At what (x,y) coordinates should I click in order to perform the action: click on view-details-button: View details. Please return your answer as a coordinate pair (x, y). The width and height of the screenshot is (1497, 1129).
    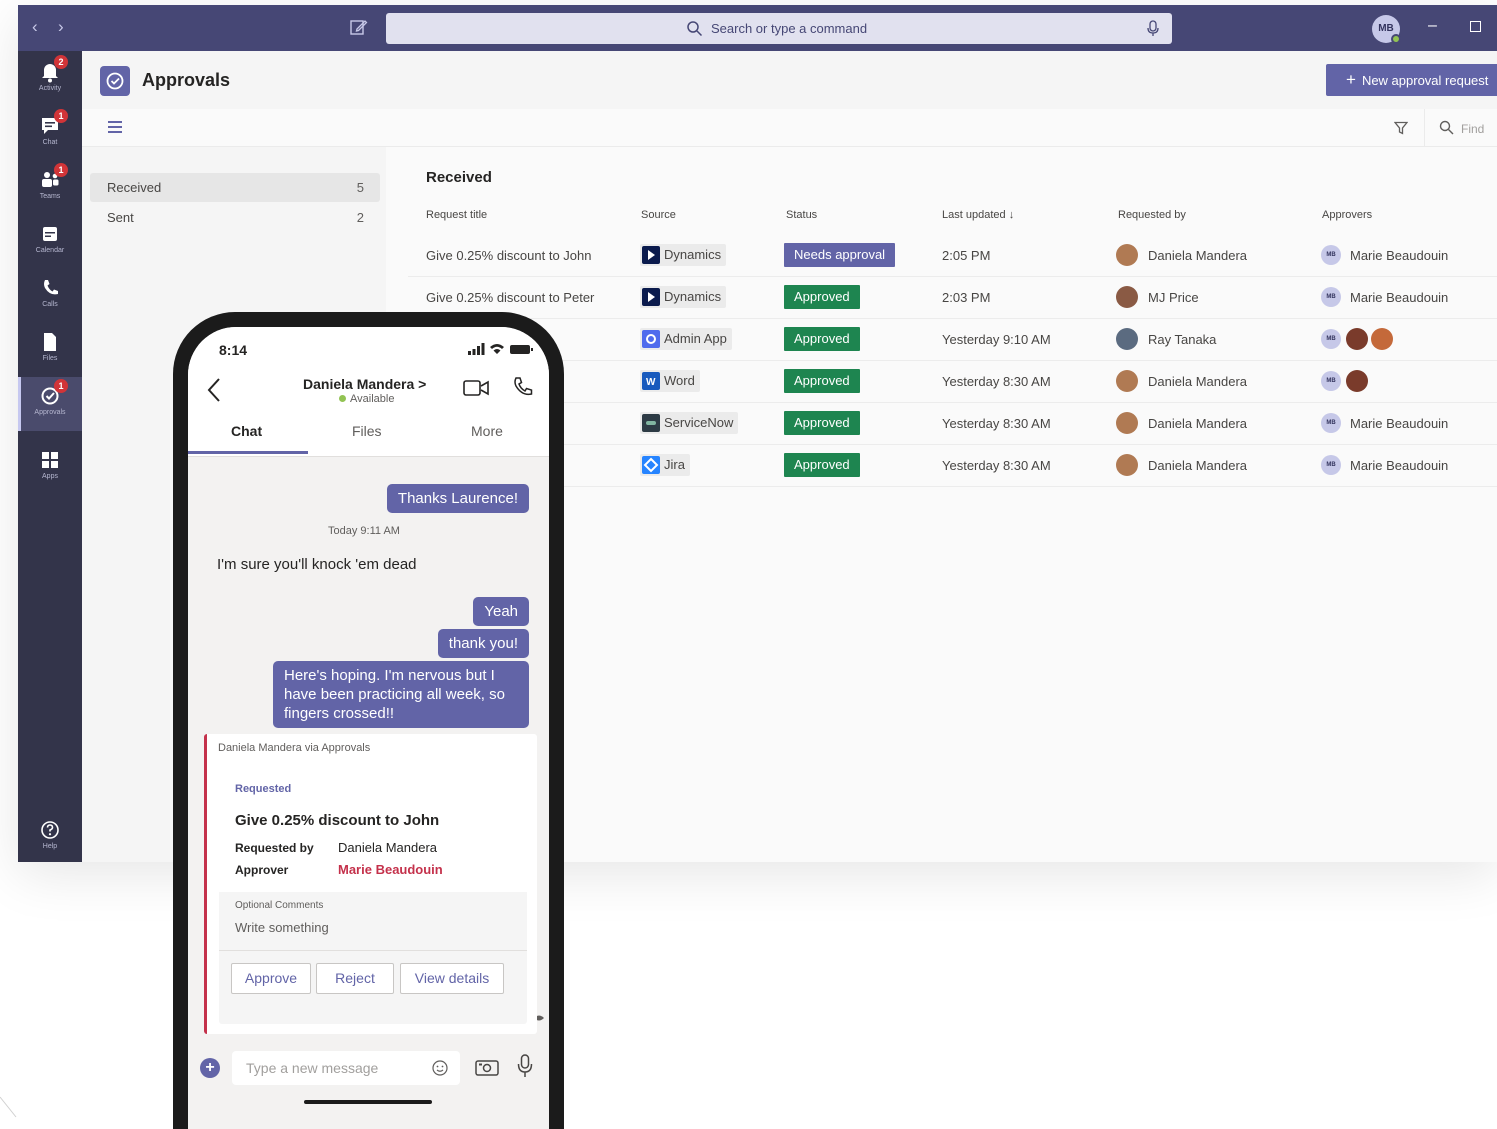
    Looking at the image, I should click on (452, 978).